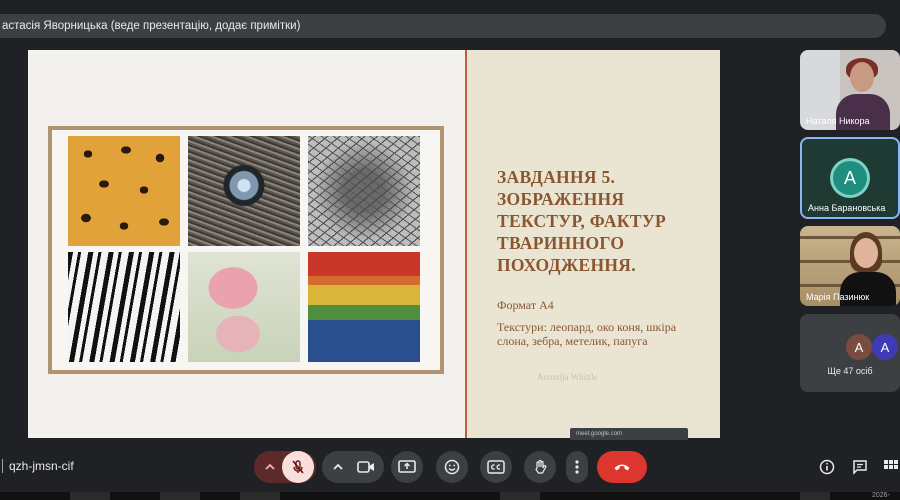  I want to click on mic-toggle-button, so click(298, 467).